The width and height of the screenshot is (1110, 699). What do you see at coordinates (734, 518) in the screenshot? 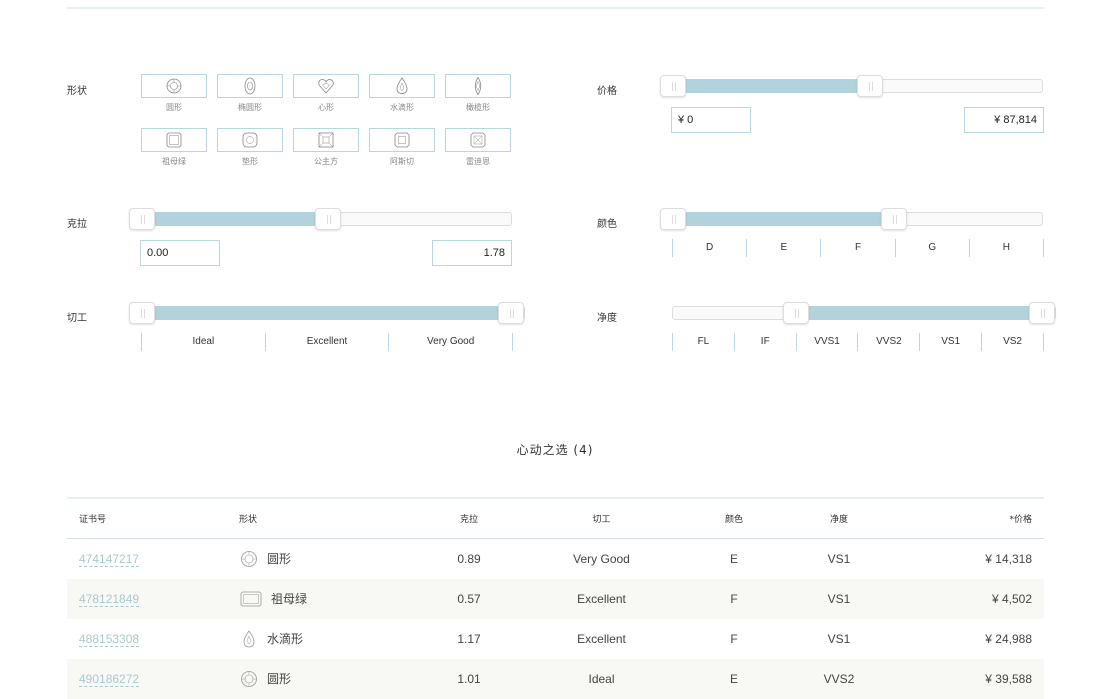
I see `header-color: 颜色` at bounding box center [734, 518].